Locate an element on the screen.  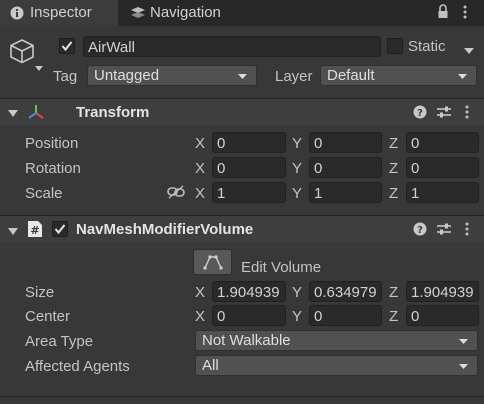
edit-volume-label: Edit Volume is located at coordinates (281, 267).